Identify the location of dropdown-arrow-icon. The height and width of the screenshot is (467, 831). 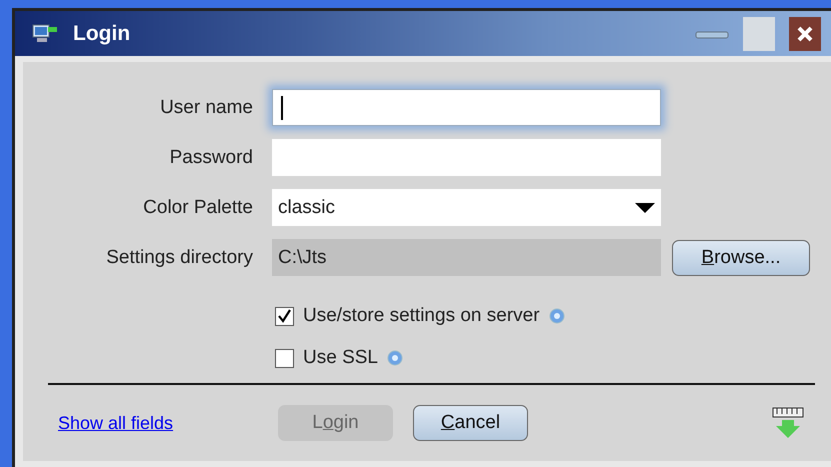
(645, 207).